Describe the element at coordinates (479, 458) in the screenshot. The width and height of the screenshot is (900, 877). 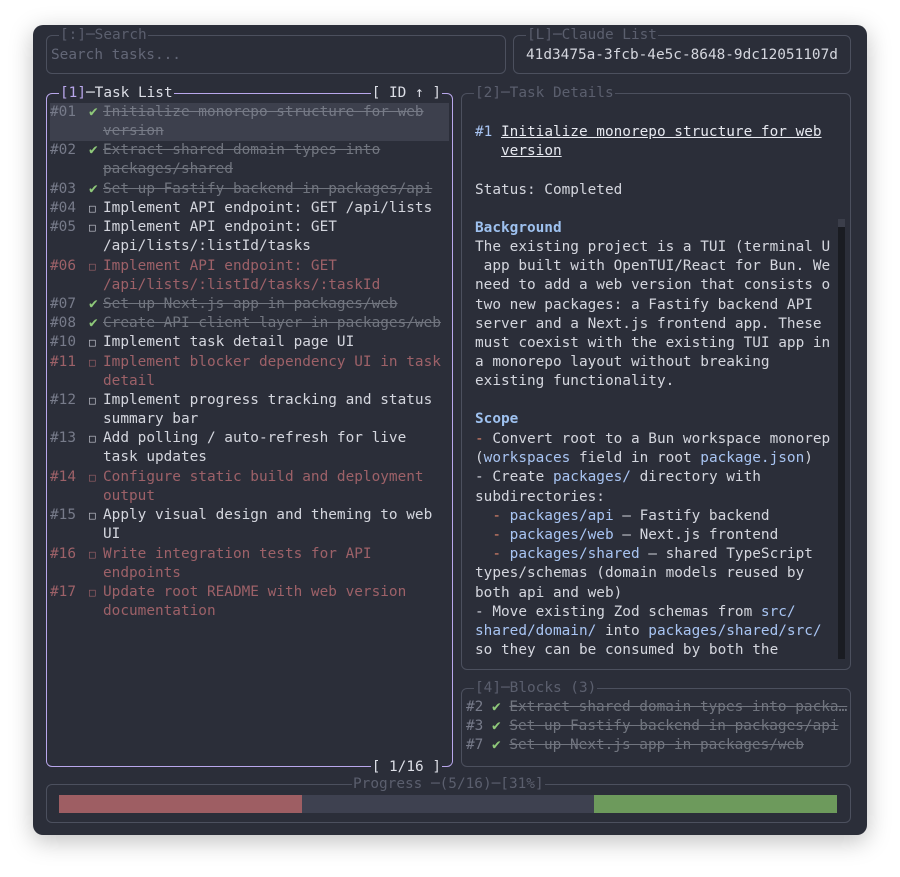
I see `scope-fragment: (` at that location.